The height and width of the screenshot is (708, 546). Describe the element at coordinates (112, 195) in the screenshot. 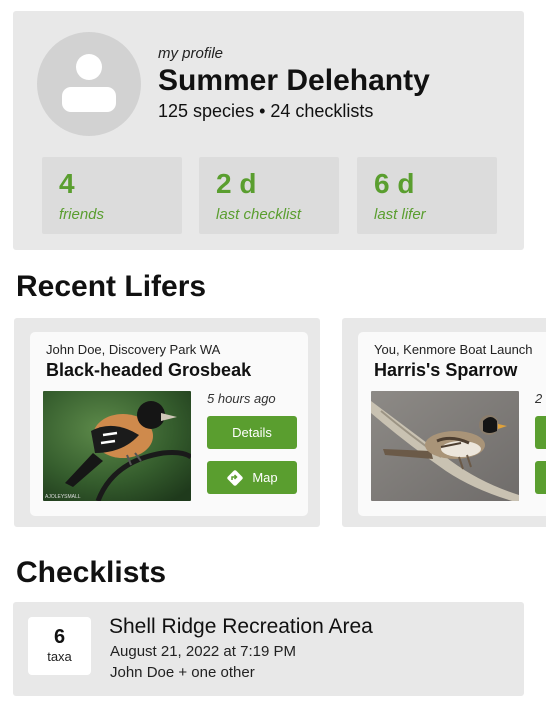

I see `stat-friends: 4 friends` at that location.